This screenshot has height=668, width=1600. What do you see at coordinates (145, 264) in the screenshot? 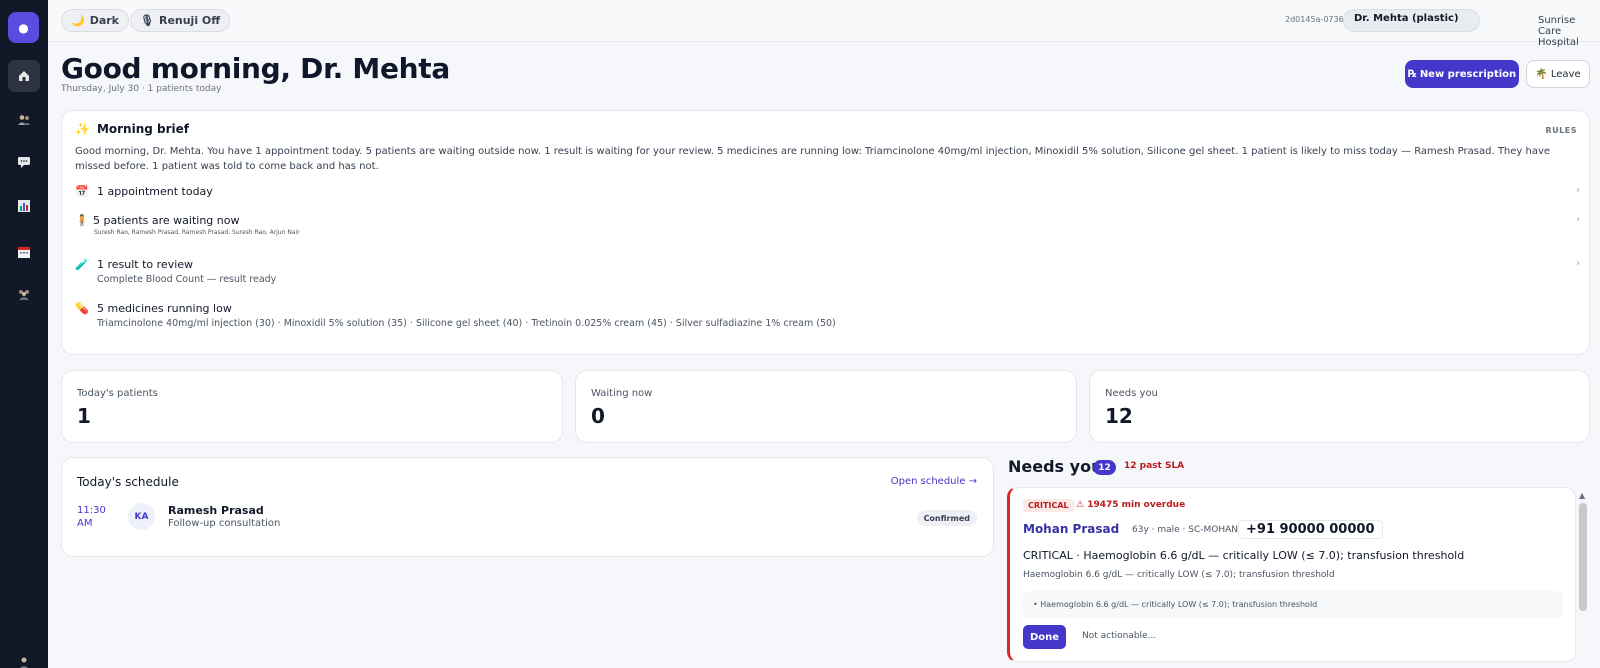
I see `brief-item-label: 1 result to review` at bounding box center [145, 264].